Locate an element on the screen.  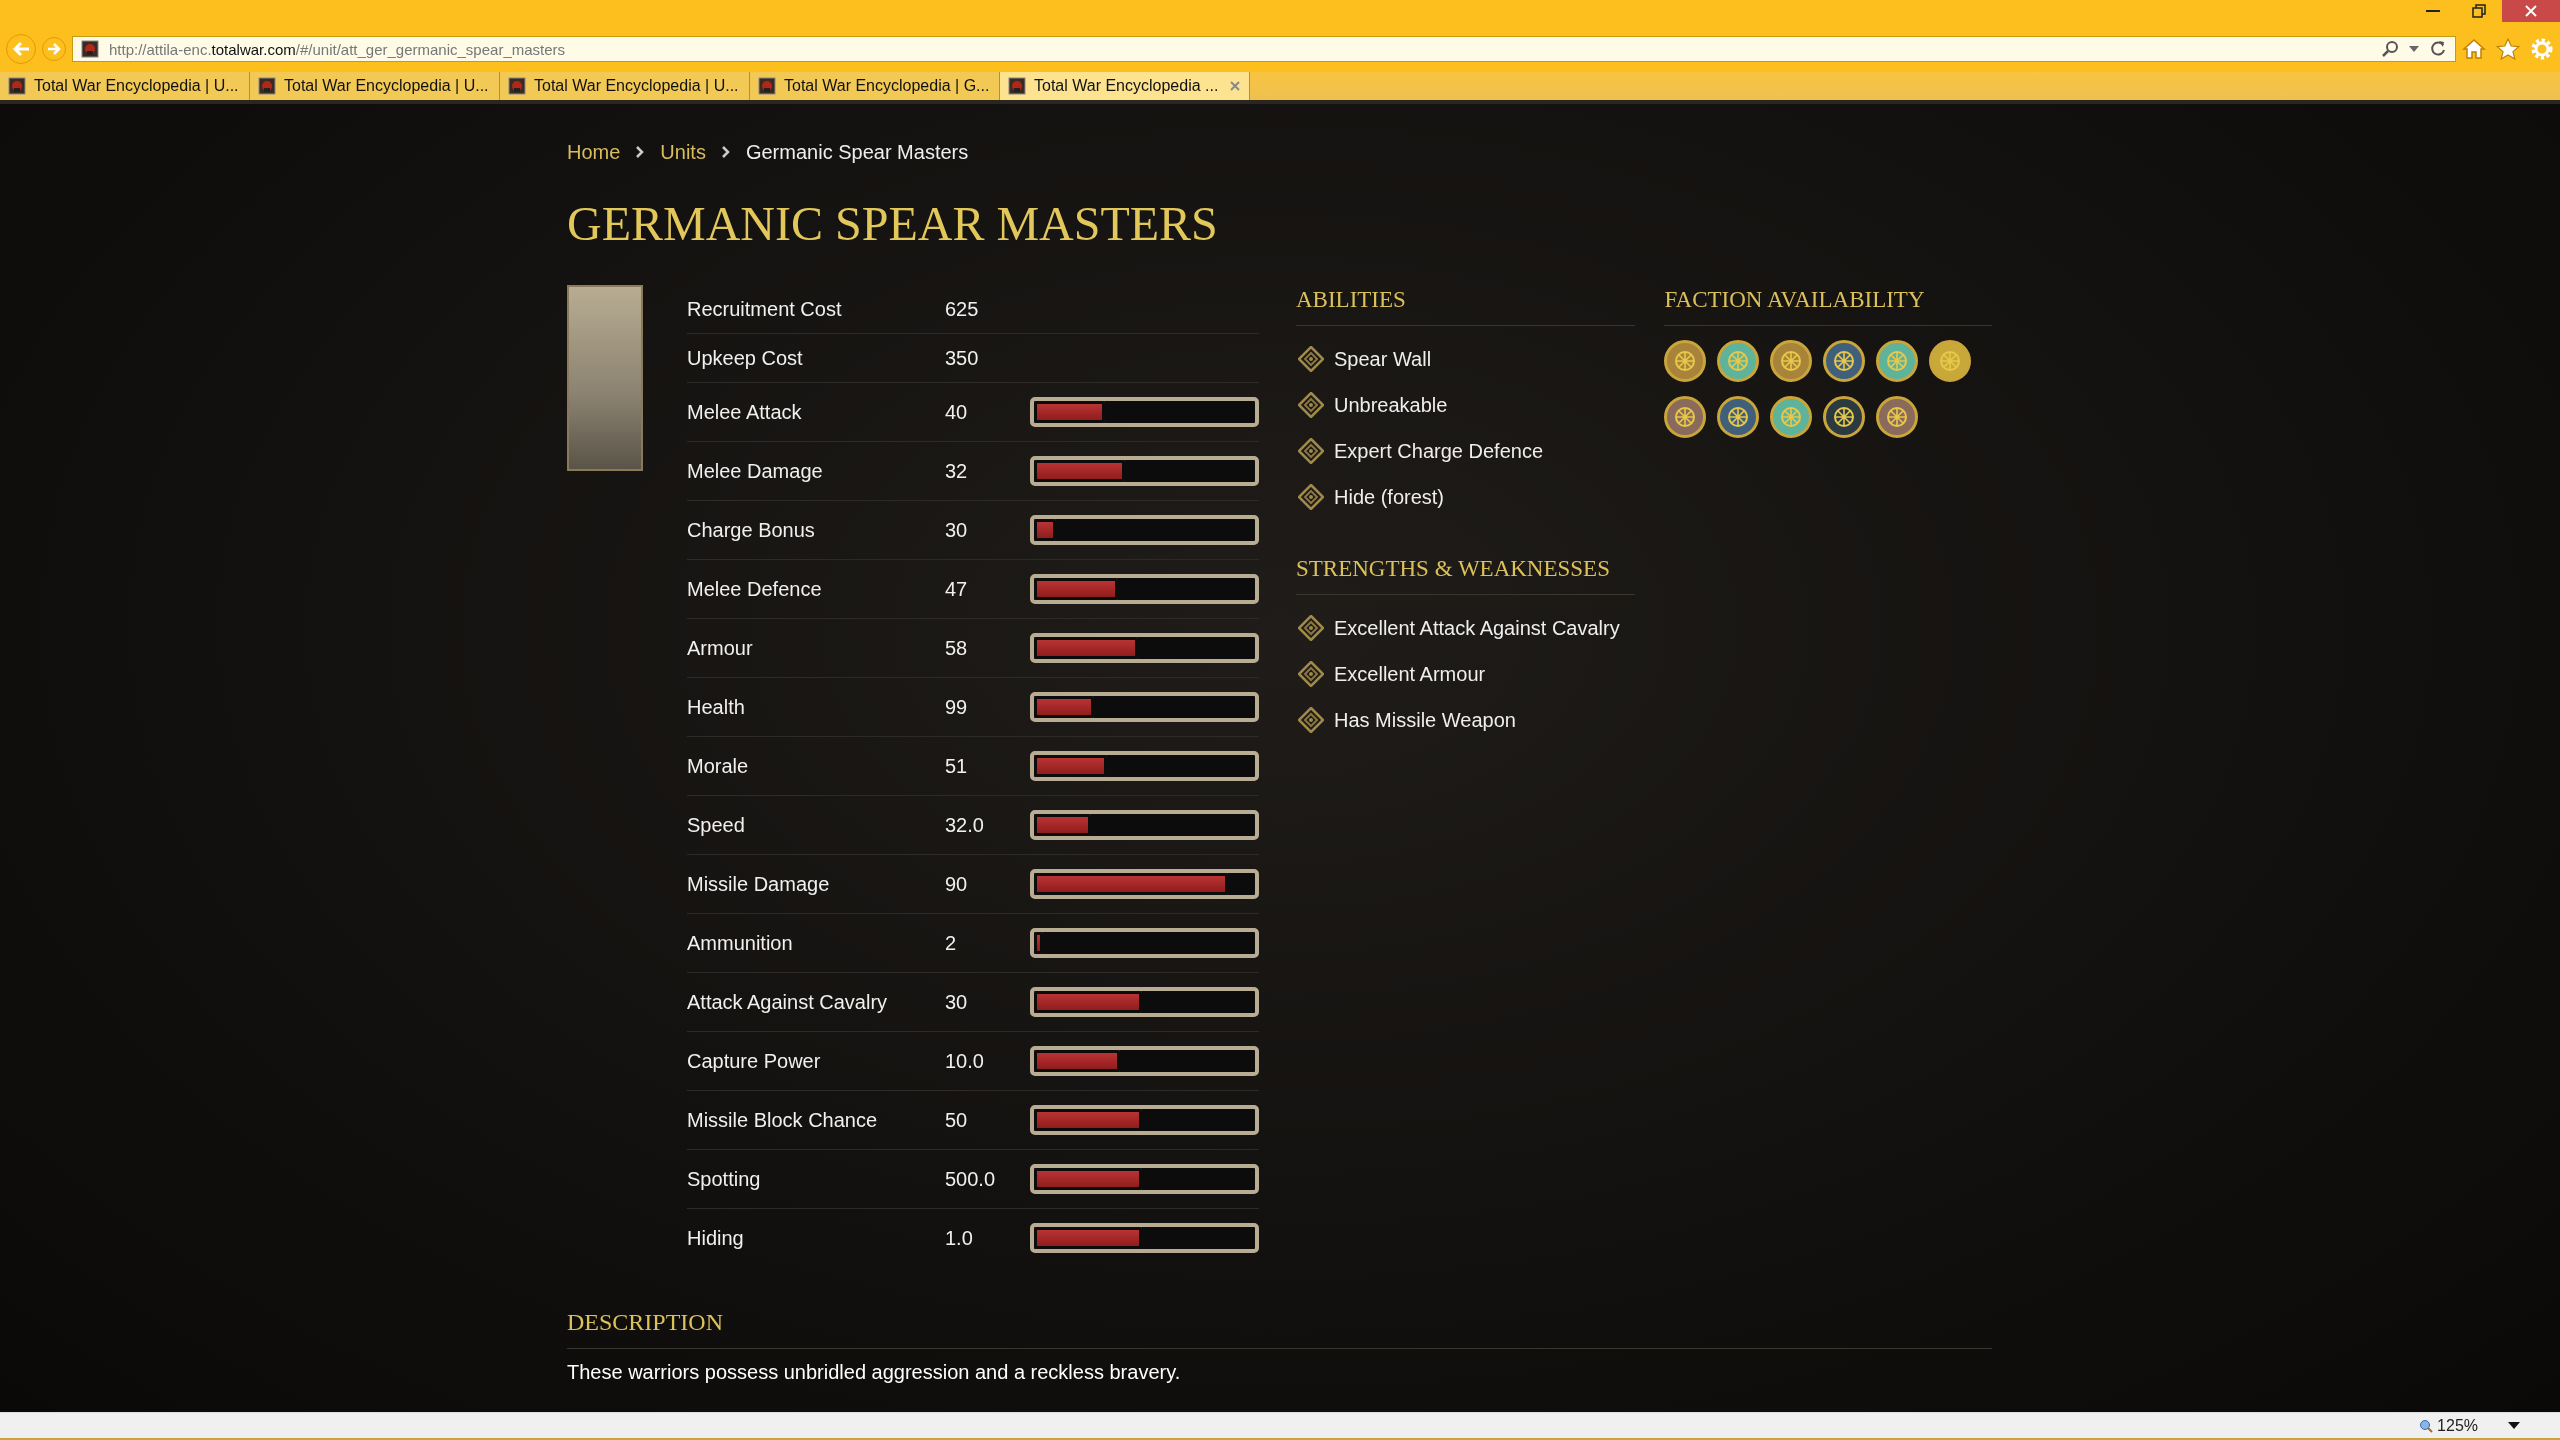
strength-item: Excellent Armour is located at coordinates (1410, 674).